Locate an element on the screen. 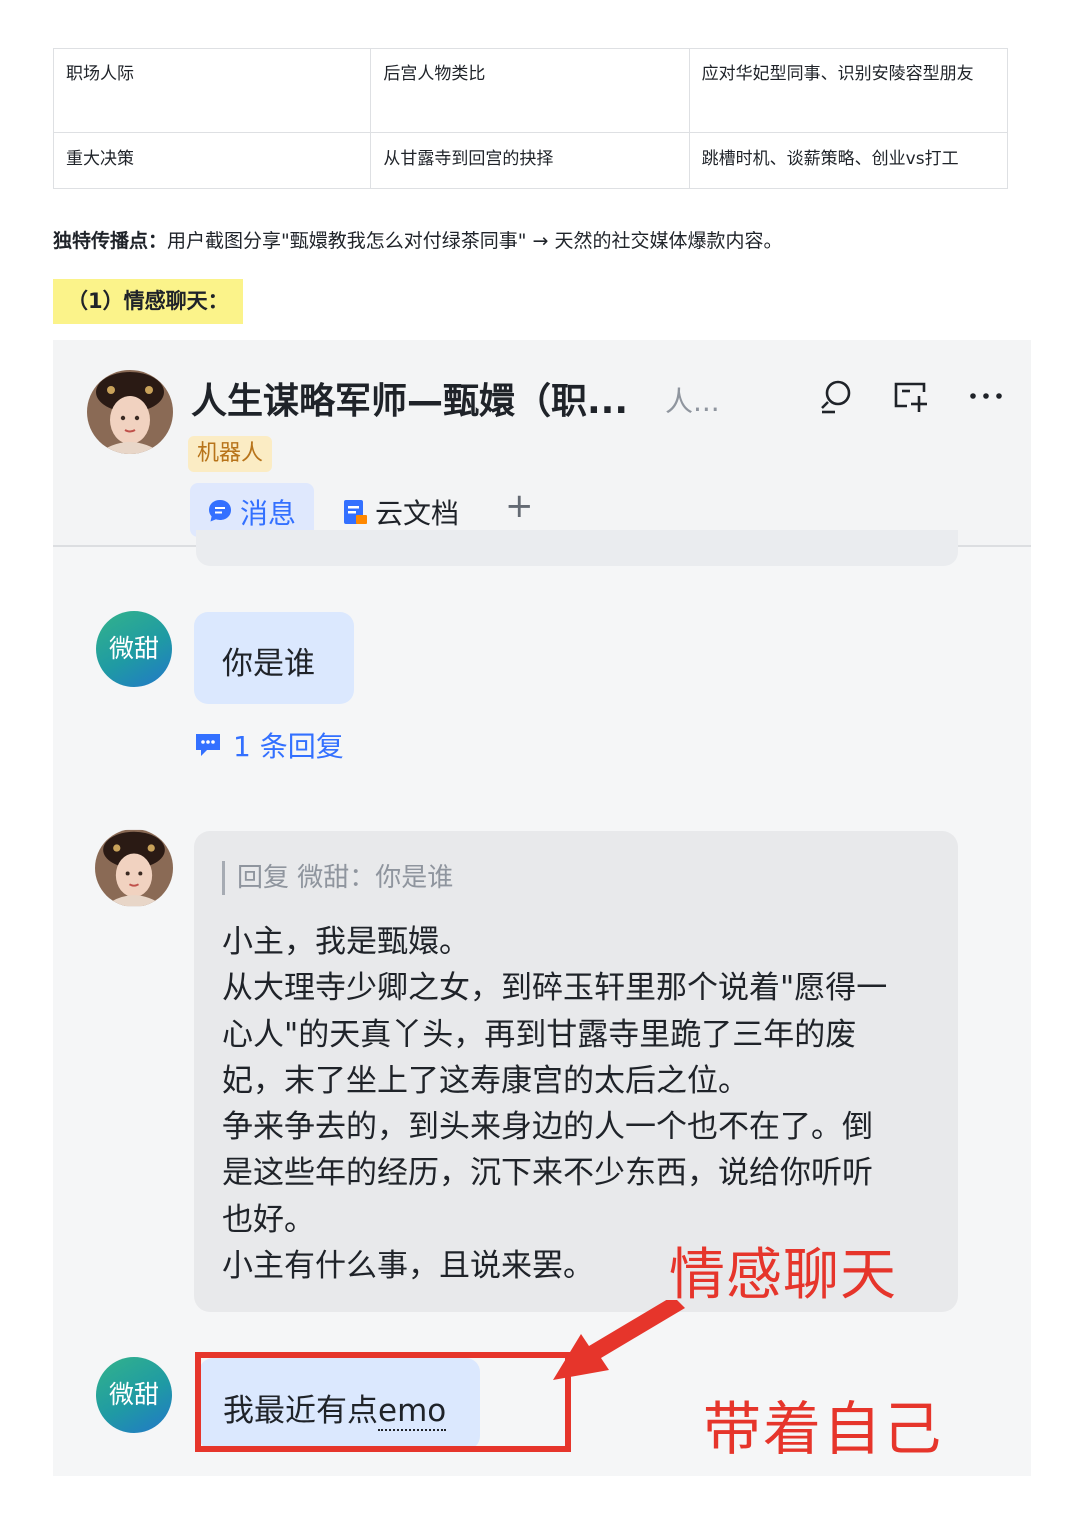 This screenshot has width=1080, height=1526. table-row: 职场人际 后宫人物类比 应对华妃型同事、识别安陵容型朋友 is located at coordinates (530, 90).